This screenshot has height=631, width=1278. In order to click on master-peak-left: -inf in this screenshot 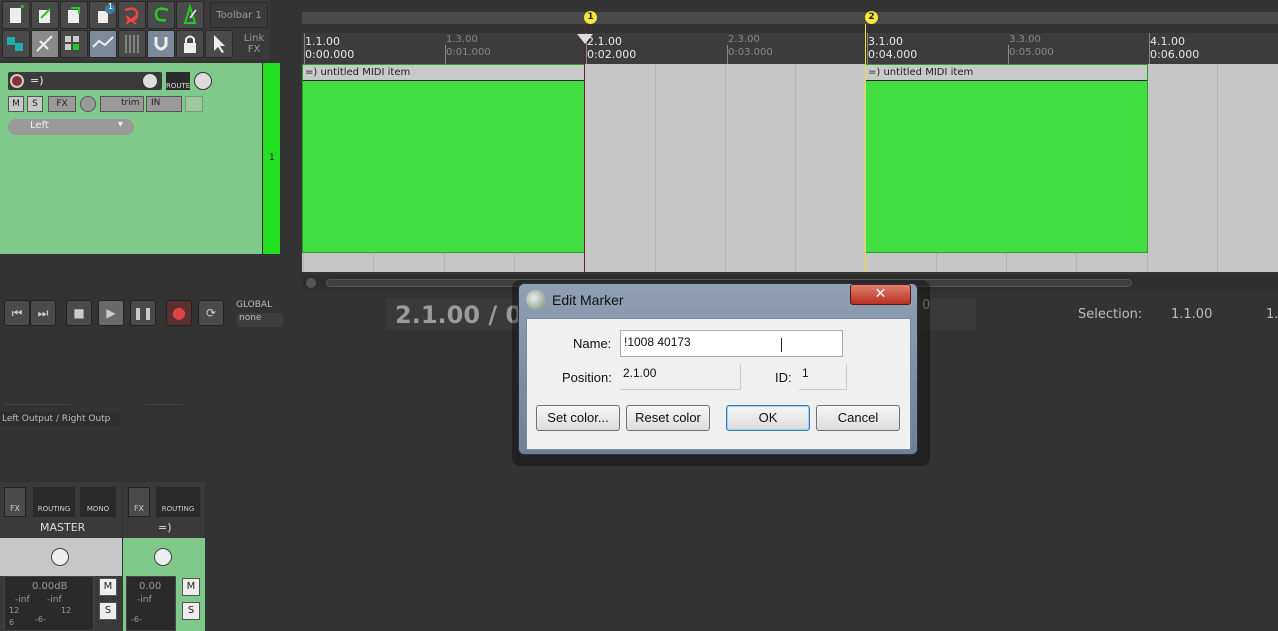, I will do `click(22, 600)`.